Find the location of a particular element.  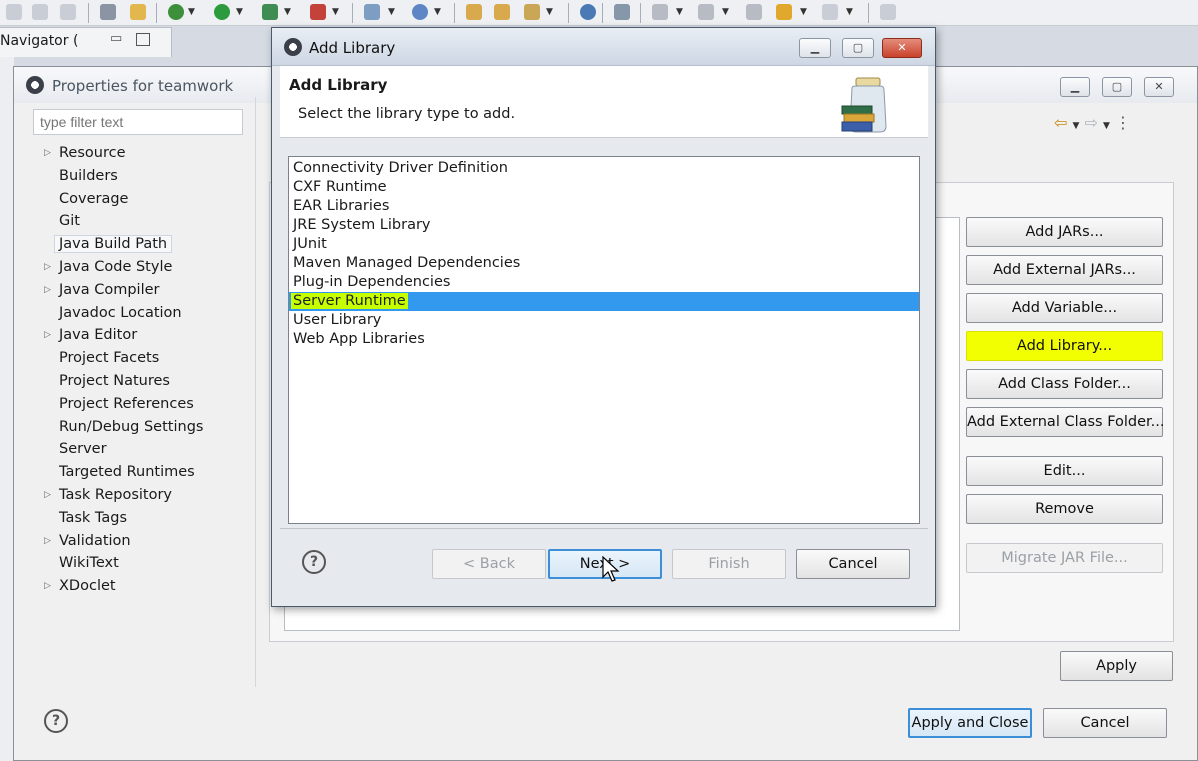

external-tools-icon is located at coordinates (318, 12).